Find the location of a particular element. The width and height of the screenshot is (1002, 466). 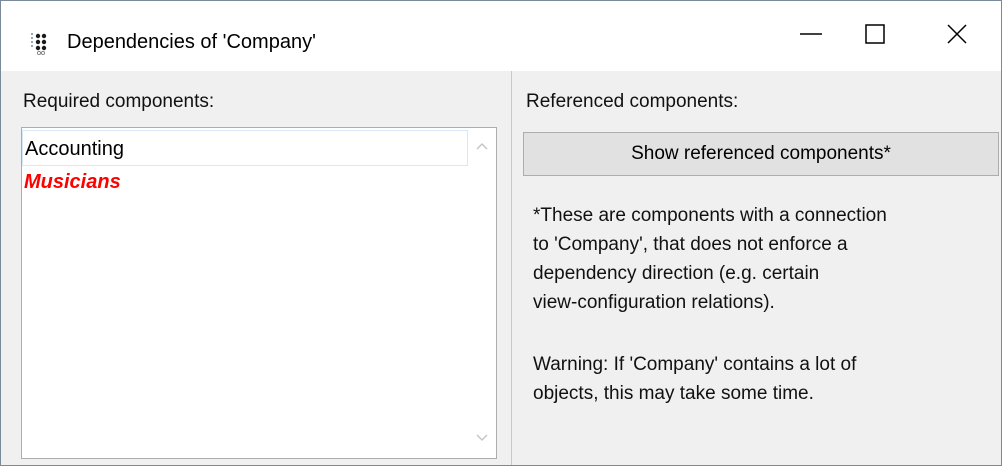

note-line: *These are components with a connection is located at coordinates (710, 215).